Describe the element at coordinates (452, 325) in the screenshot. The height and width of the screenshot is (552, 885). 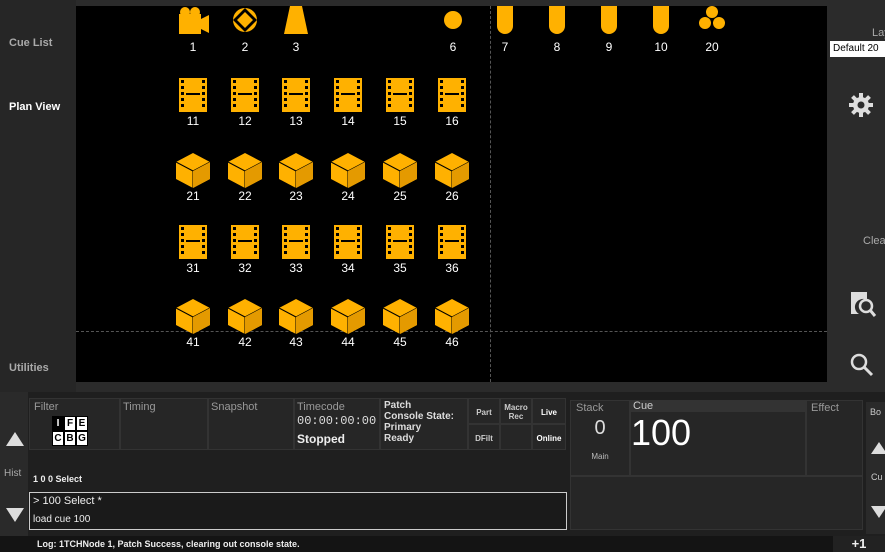
I see `fixture-46: 46` at that location.